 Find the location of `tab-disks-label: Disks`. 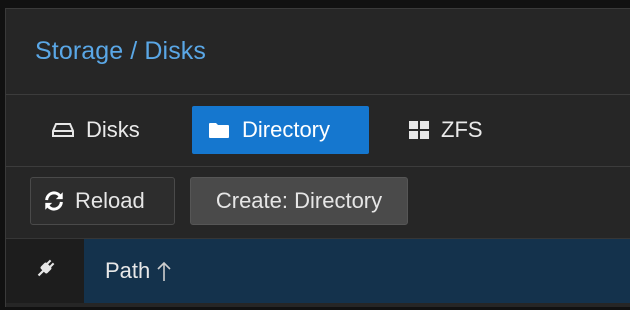

tab-disks-label: Disks is located at coordinates (113, 129).